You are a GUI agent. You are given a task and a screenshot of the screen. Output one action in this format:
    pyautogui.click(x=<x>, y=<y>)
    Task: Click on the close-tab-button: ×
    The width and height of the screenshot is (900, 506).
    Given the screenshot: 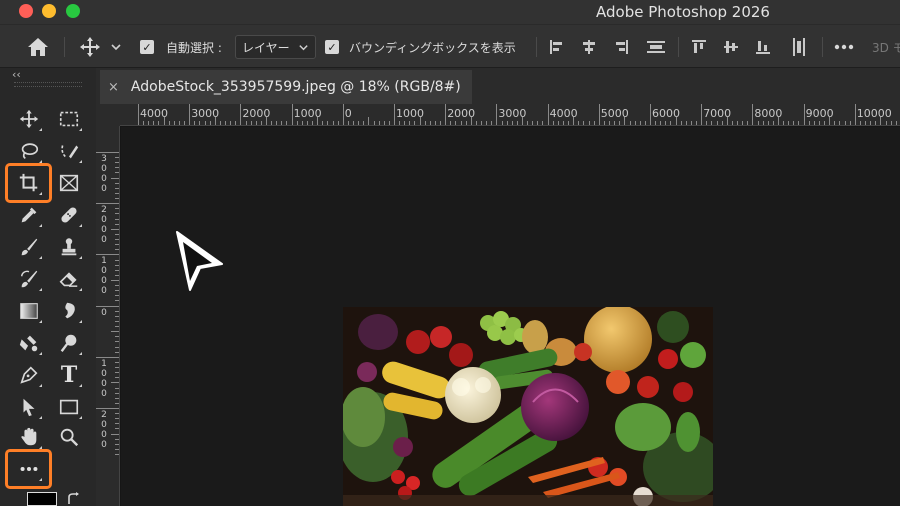 What is the action you would take?
    pyautogui.click(x=113, y=87)
    